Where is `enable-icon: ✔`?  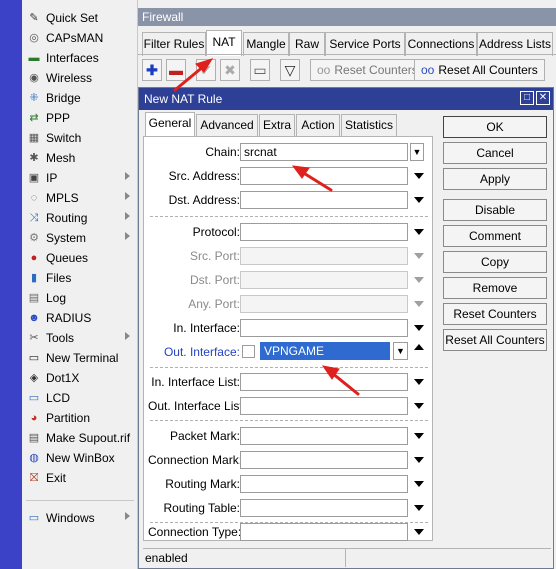 enable-icon: ✔ is located at coordinates (206, 70).